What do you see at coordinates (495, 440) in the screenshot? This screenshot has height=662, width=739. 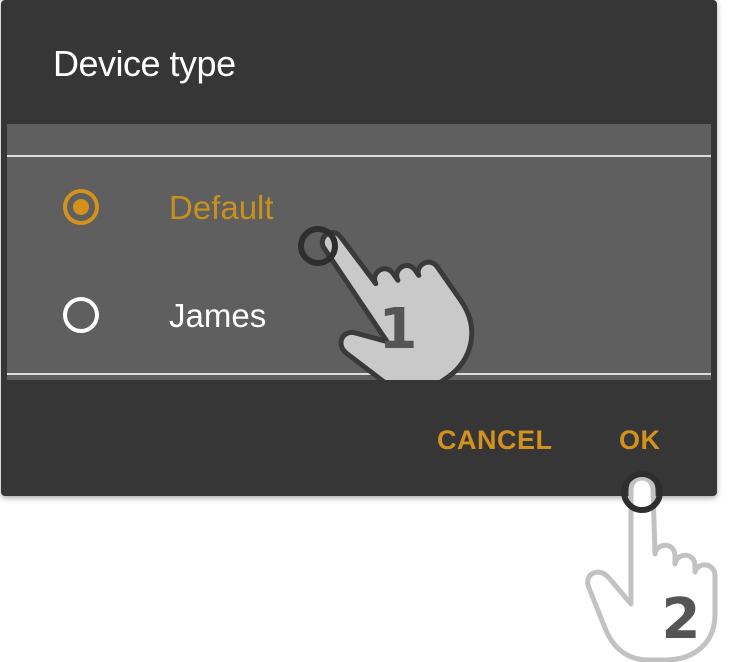 I see `cancel-button: CANCEL` at bounding box center [495, 440].